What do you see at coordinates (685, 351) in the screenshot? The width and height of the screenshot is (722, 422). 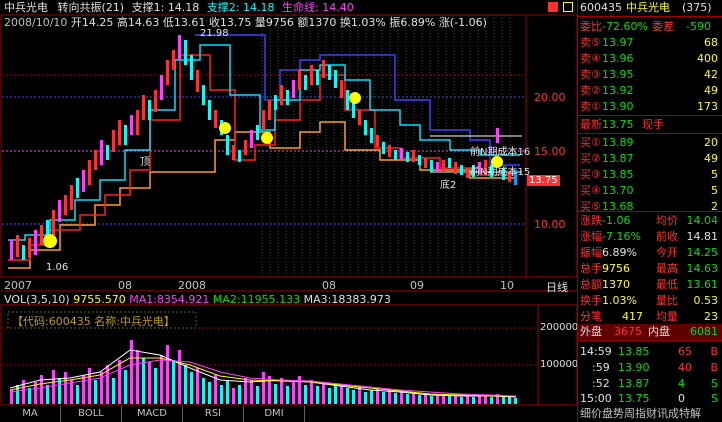 I see `tick-volume: 65` at bounding box center [685, 351].